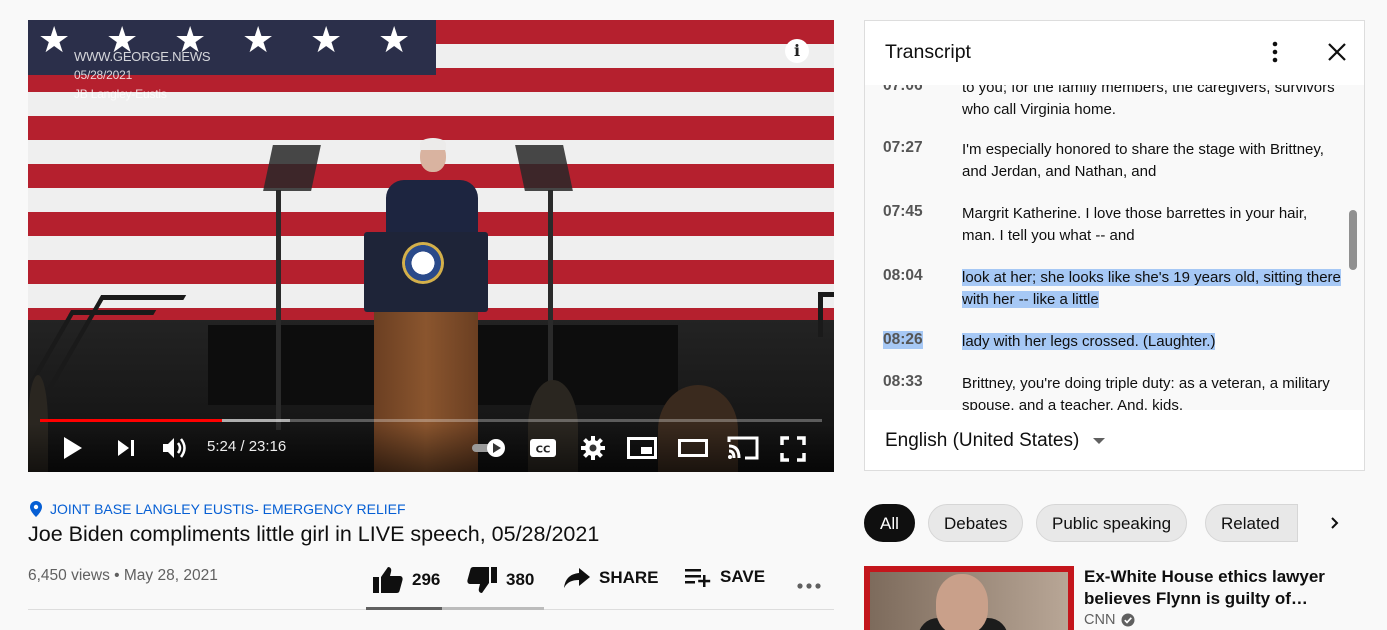 The width and height of the screenshot is (1387, 630). Describe the element at coordinates (426, 579) in the screenshot. I see `like-count: 296` at that location.